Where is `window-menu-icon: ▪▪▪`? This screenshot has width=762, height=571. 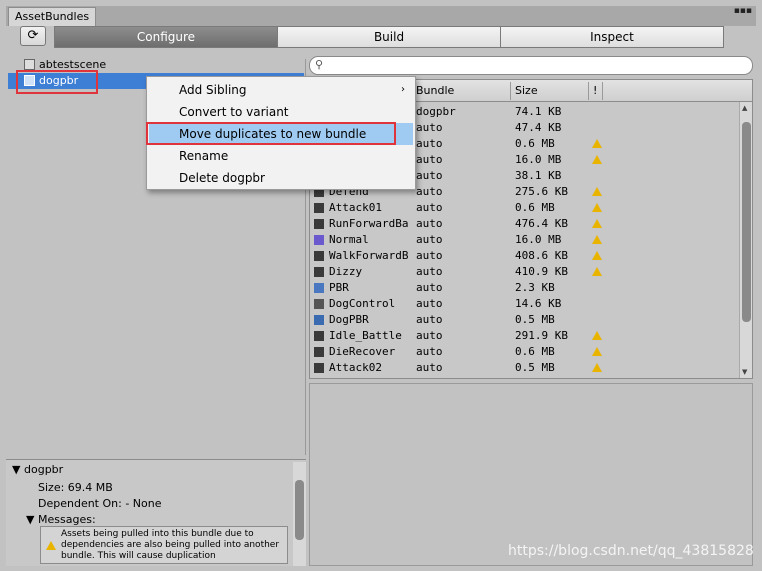 window-menu-icon: ▪▪▪ is located at coordinates (743, 11).